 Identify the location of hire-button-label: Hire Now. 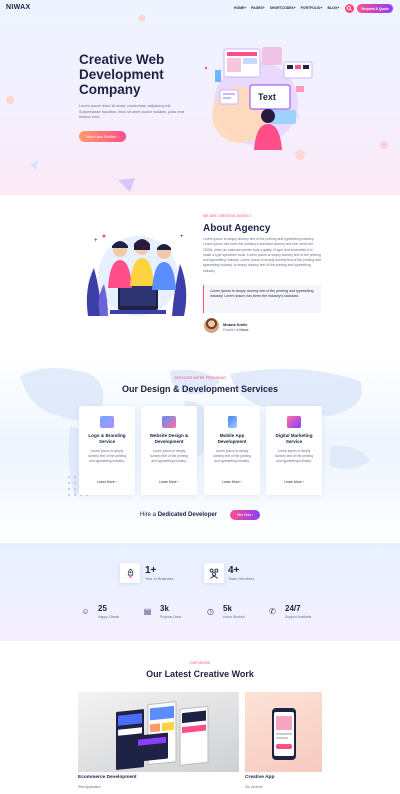
(243, 515).